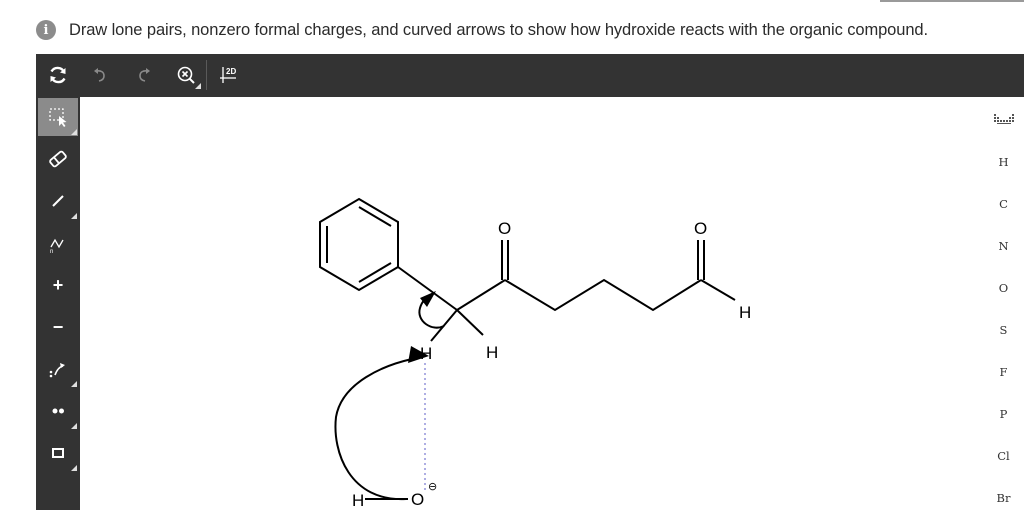 The height and width of the screenshot is (516, 1024). I want to click on chain-icon: n, so click(57, 246).